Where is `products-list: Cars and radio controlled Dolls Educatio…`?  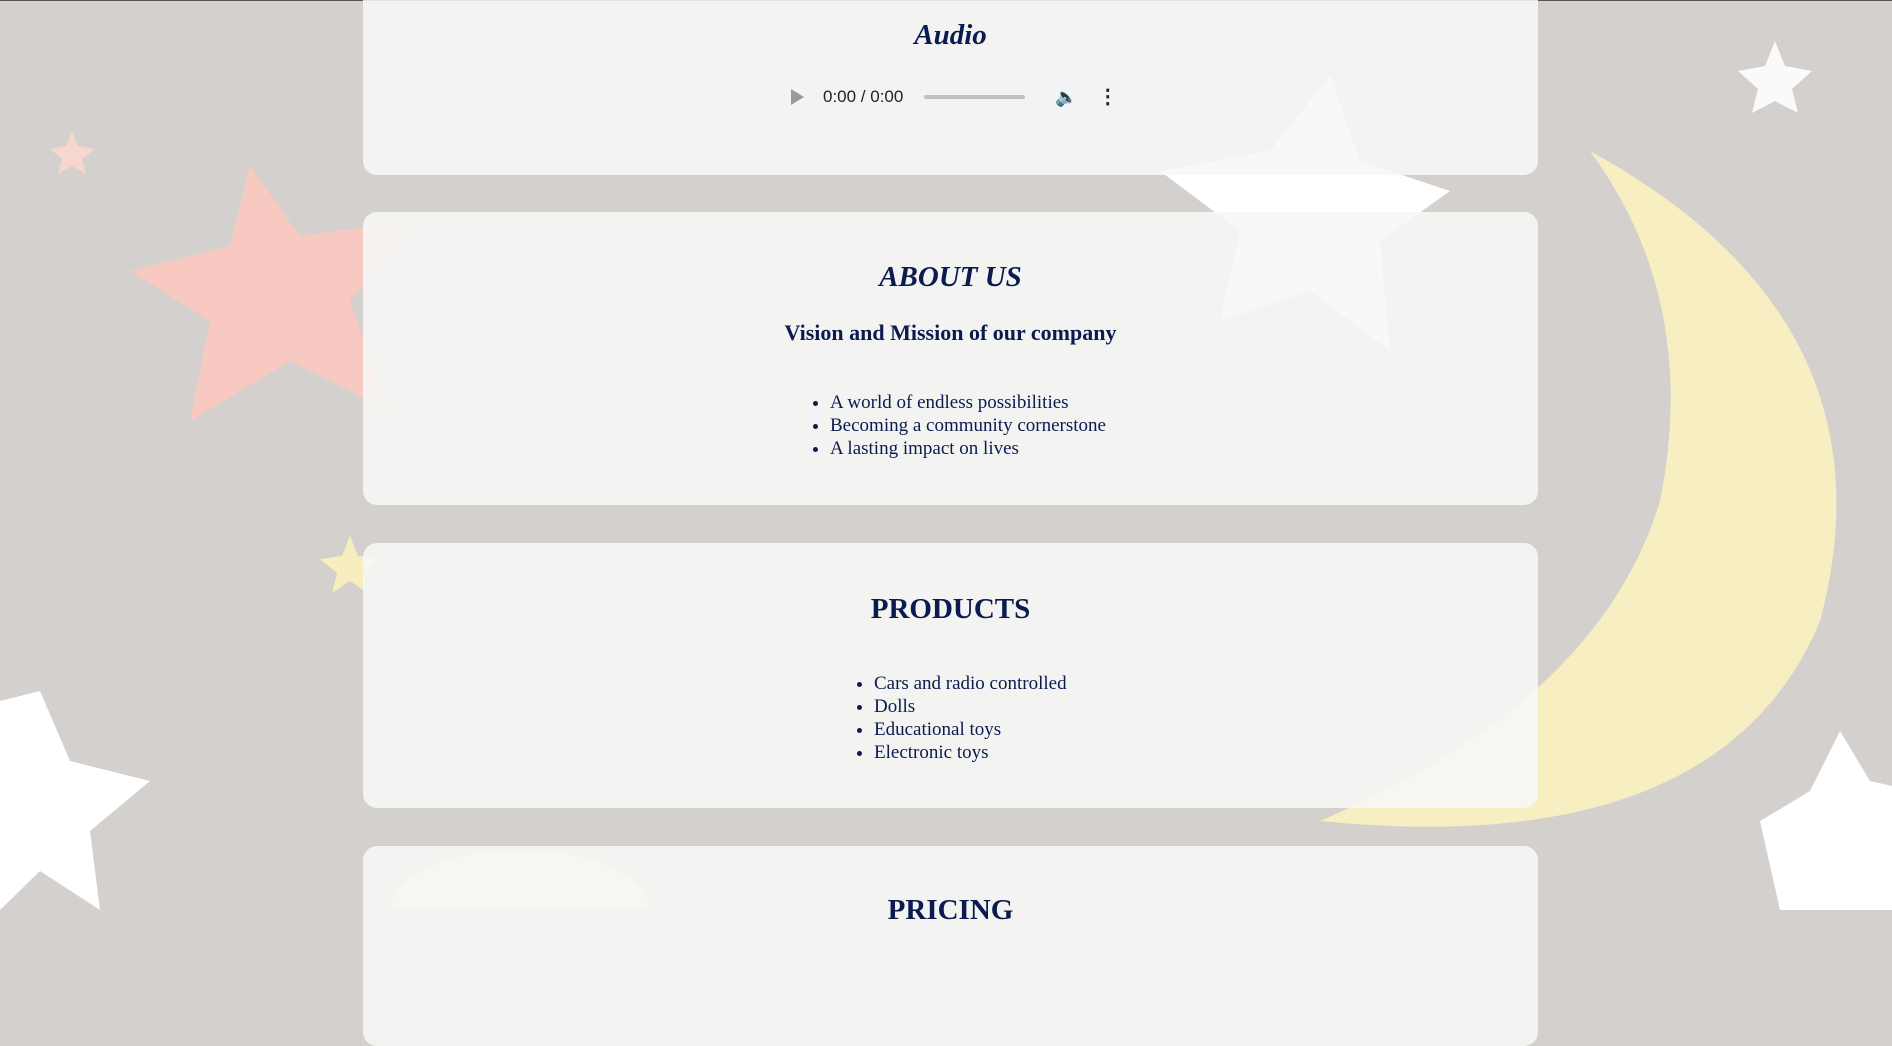
products-list: Cars and radio controlled Dolls Educatio… is located at coordinates (970, 718).